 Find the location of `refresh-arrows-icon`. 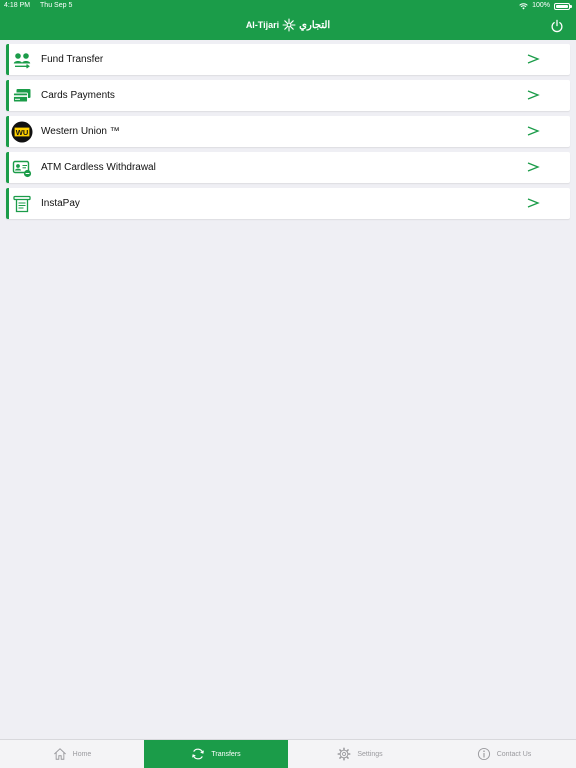

refresh-arrows-icon is located at coordinates (198, 754).